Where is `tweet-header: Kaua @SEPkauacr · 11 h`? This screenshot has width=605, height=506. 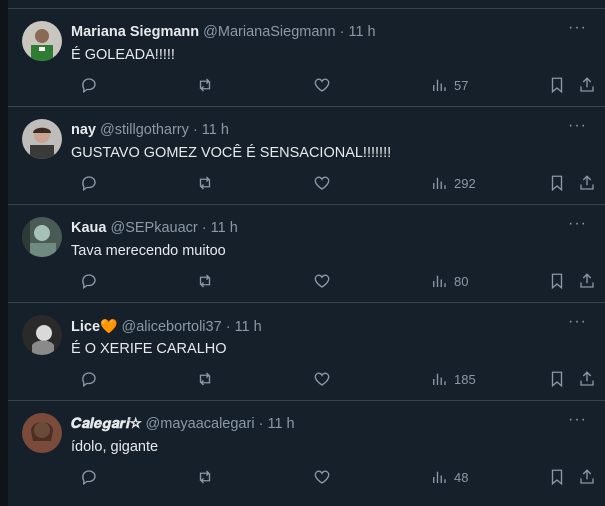
tweet-header: Kaua @SEPkauacr · 11 h is located at coordinates (318, 228).